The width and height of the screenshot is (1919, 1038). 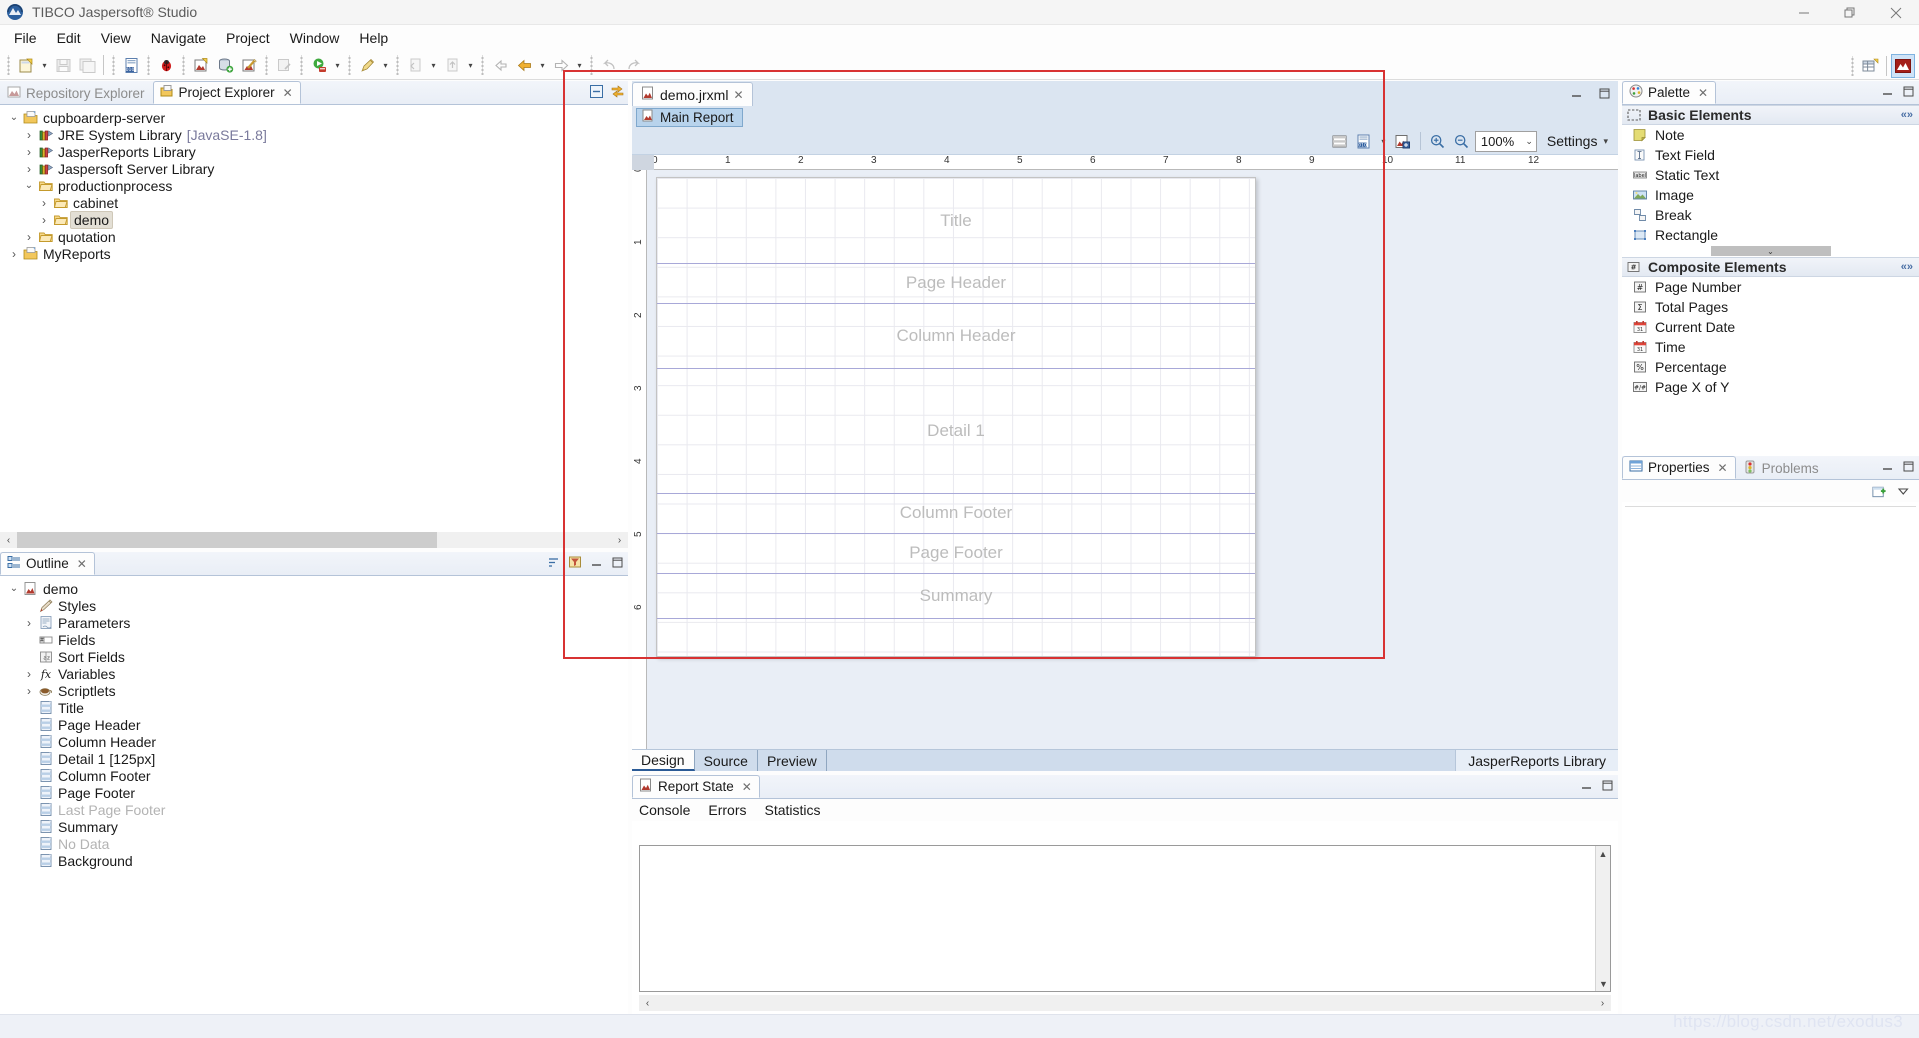 What do you see at coordinates (1505, 141) in the screenshot?
I see `zoom-level-combo: 100% ⌄` at bounding box center [1505, 141].